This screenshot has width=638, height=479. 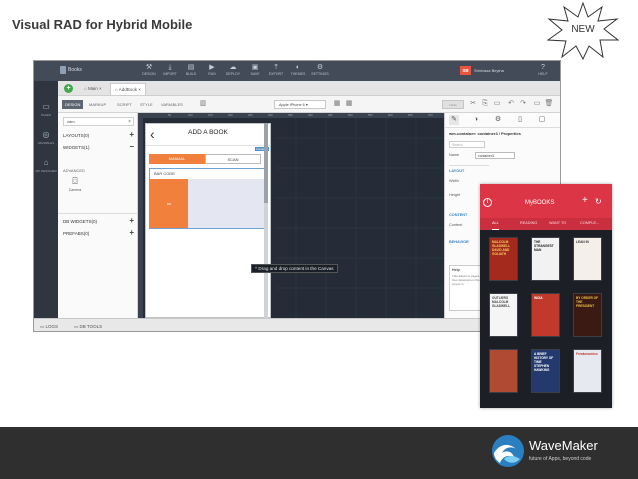 What do you see at coordinates (587, 371) in the screenshot?
I see `book-cover: Freakonomics` at bounding box center [587, 371].